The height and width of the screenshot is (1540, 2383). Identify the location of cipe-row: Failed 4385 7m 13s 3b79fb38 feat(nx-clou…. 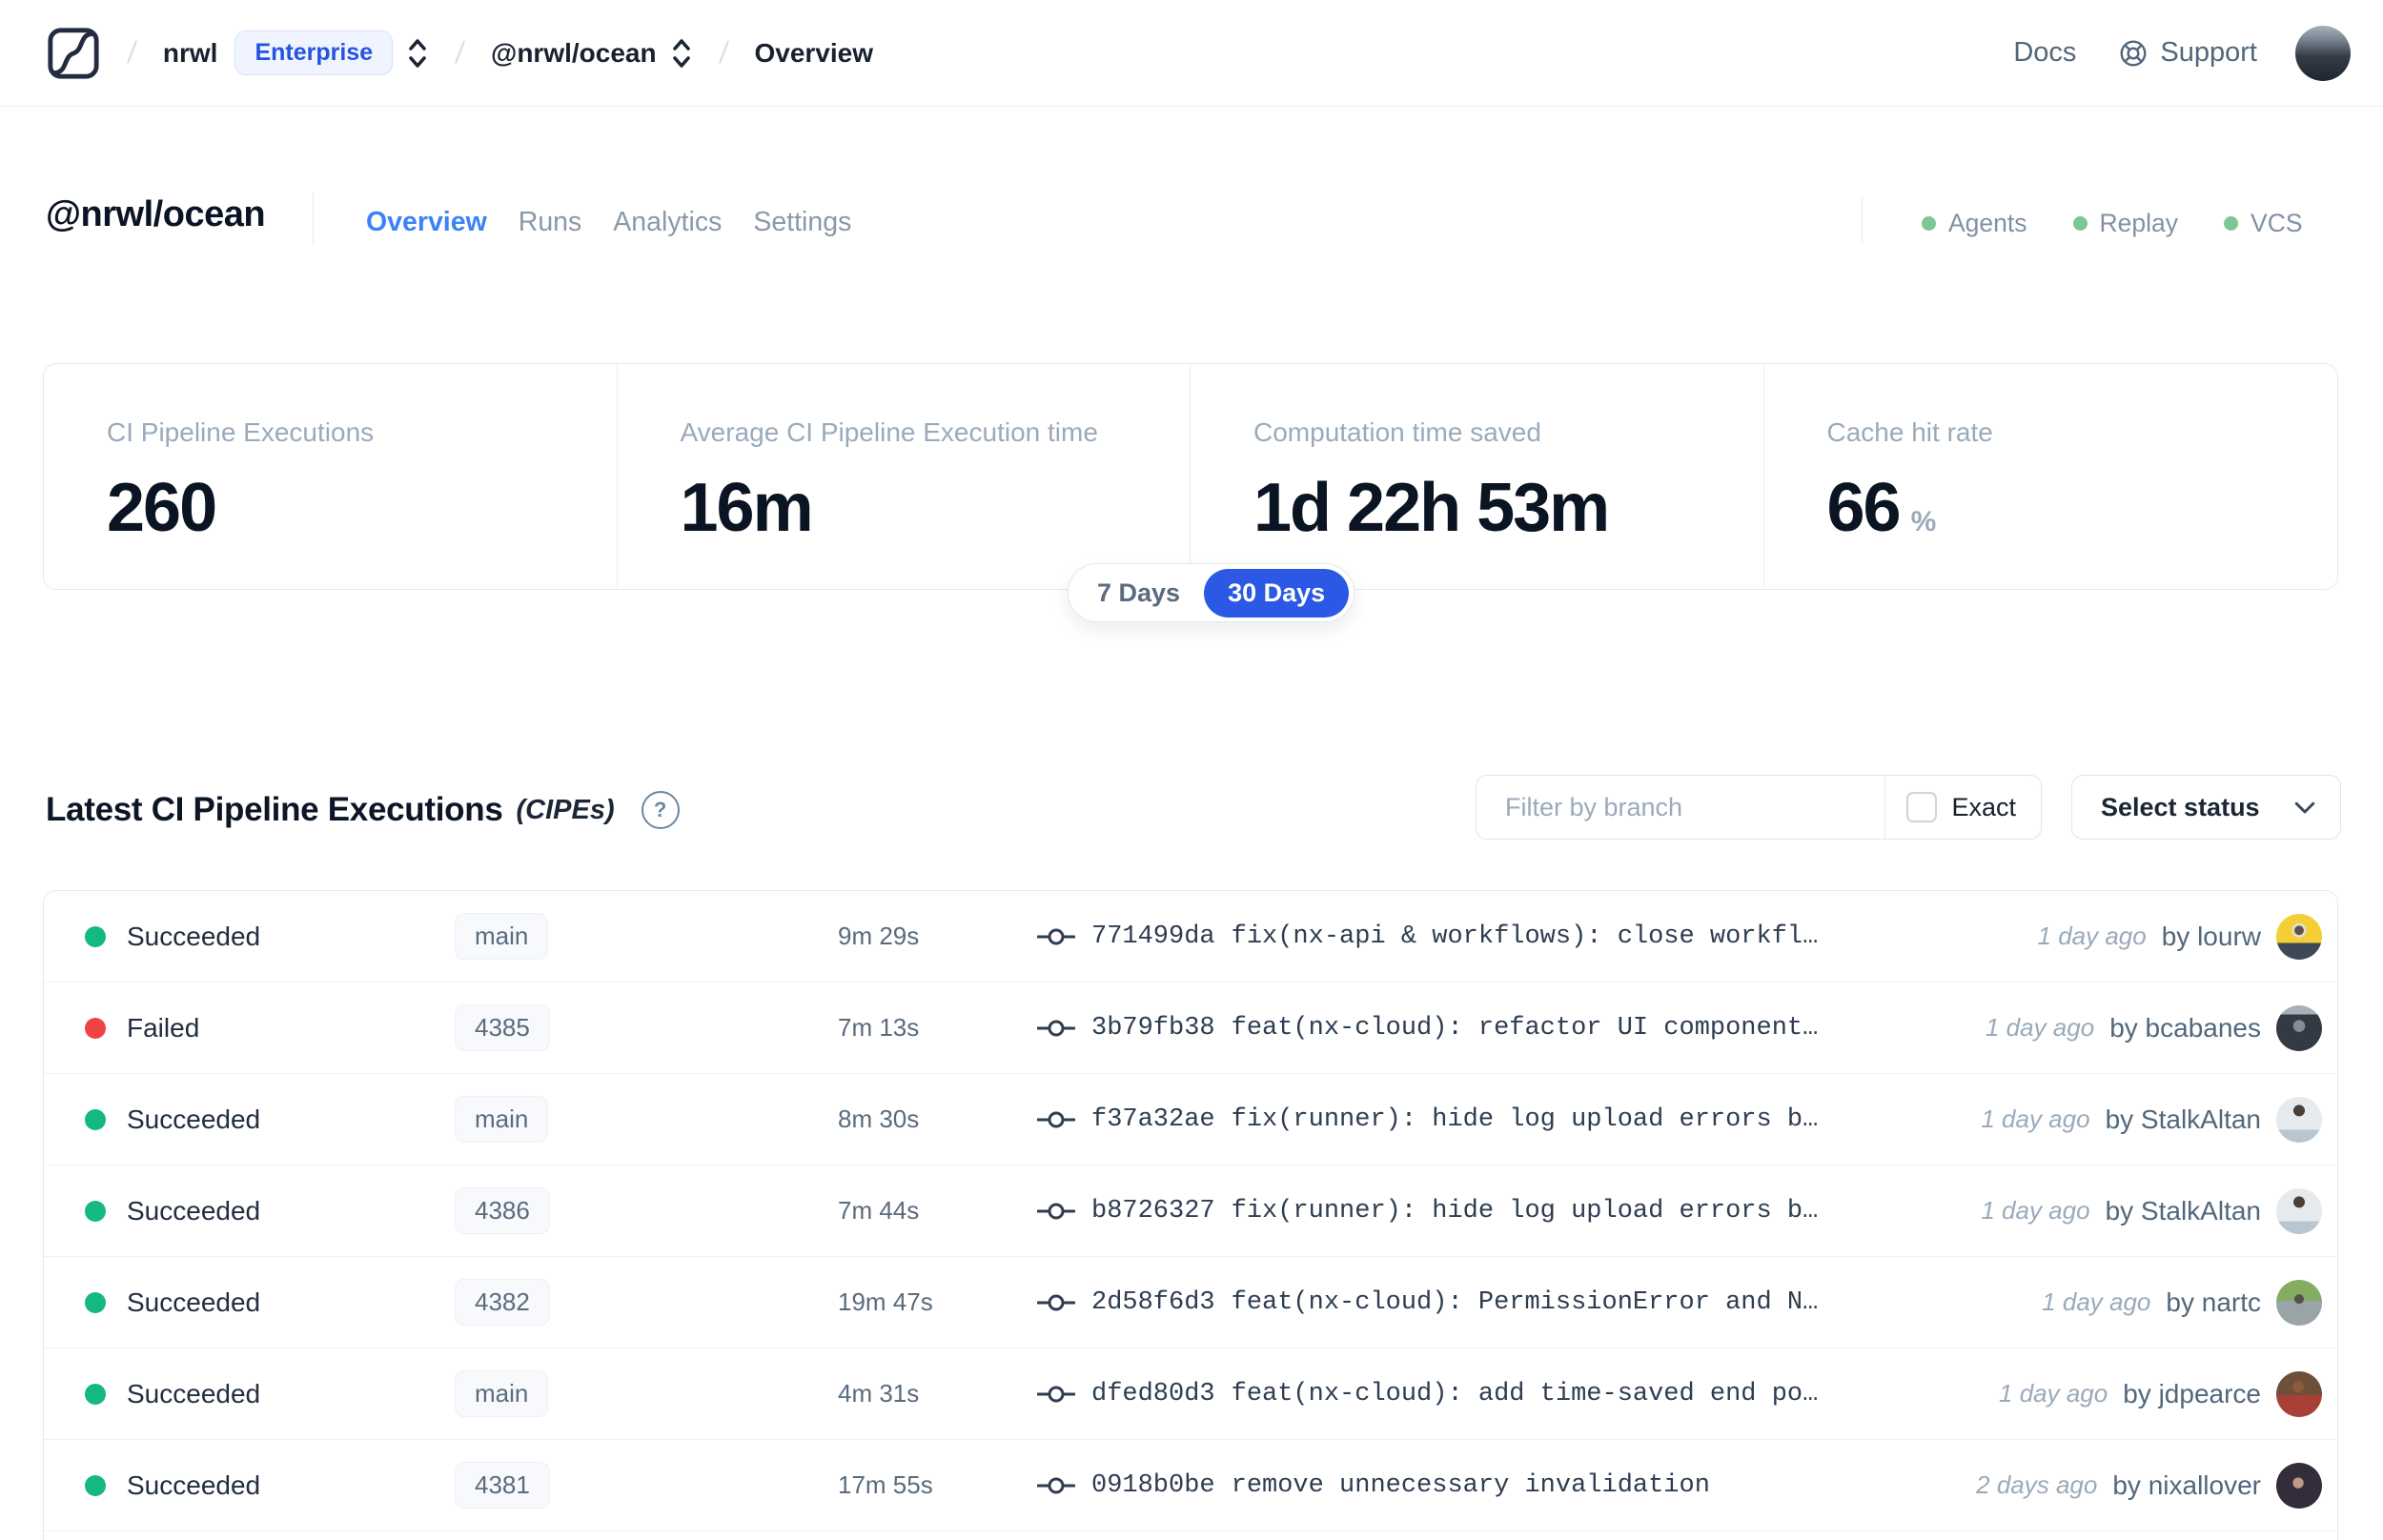
(1190, 1028).